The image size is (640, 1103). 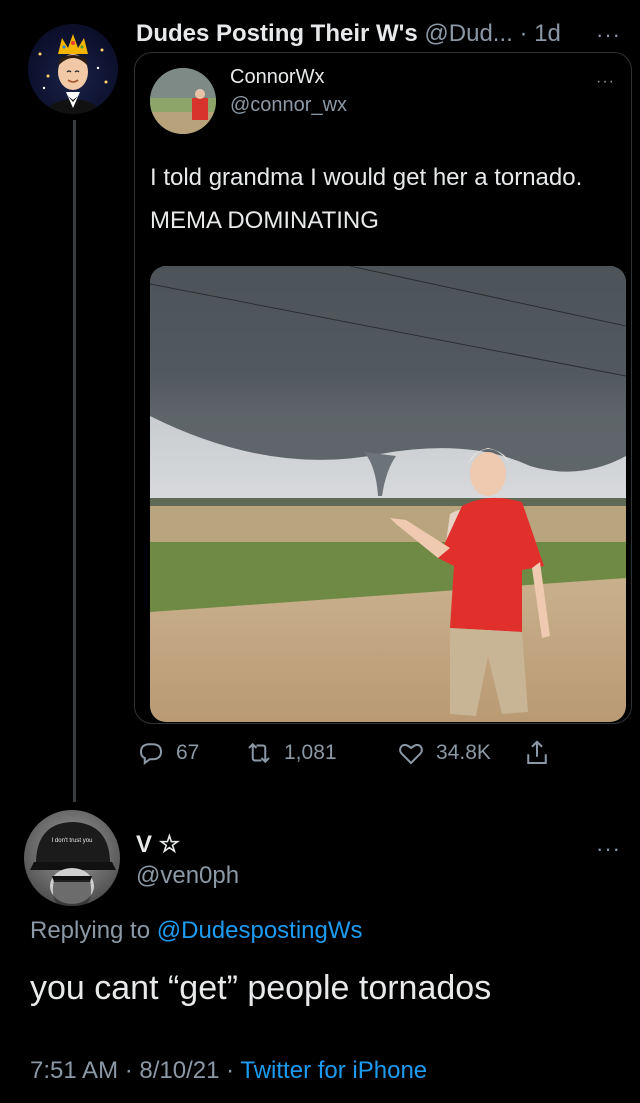 What do you see at coordinates (151, 754) in the screenshot?
I see `reply-icon` at bounding box center [151, 754].